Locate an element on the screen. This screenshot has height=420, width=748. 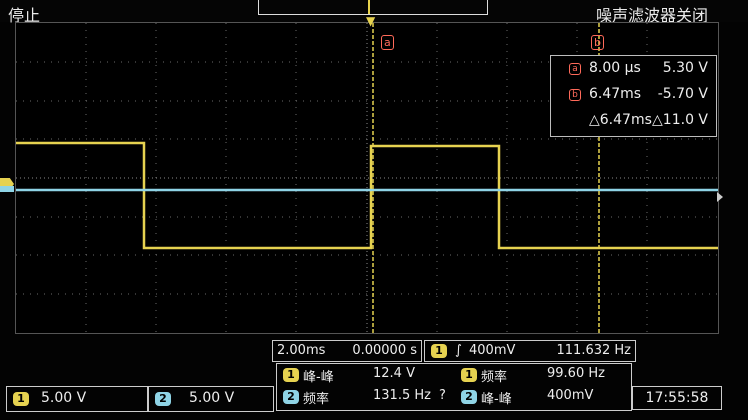
trigger-position-marker is located at coordinates (369, 7).